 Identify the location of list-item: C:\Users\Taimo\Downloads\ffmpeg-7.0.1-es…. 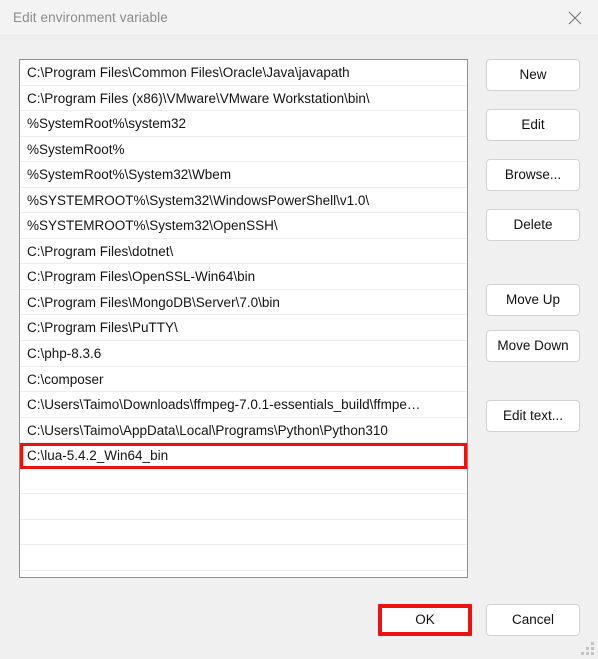
(243, 405).